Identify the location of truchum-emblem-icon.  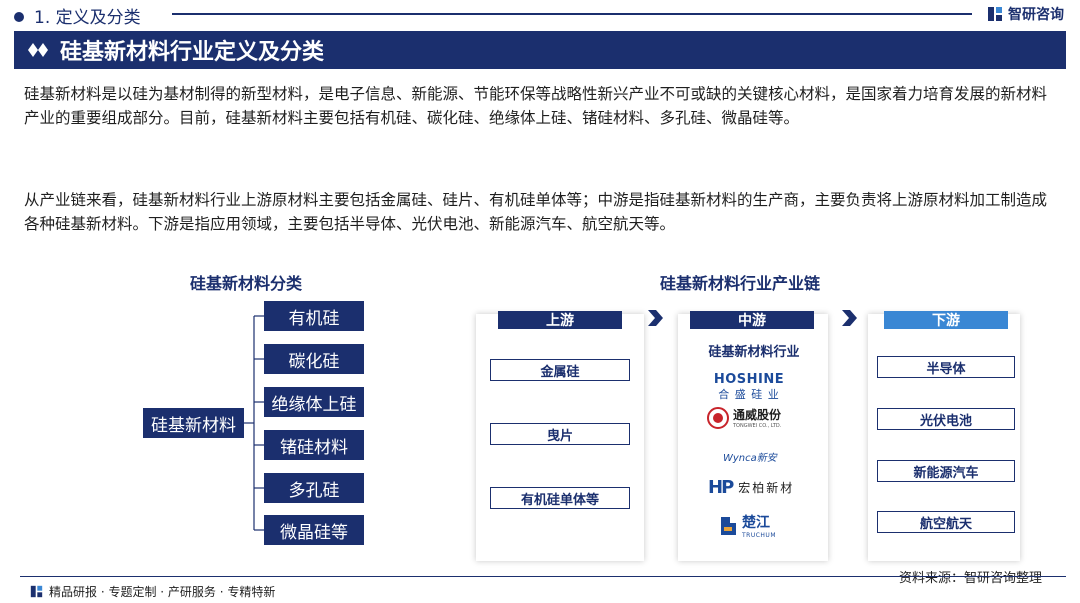
(728, 525).